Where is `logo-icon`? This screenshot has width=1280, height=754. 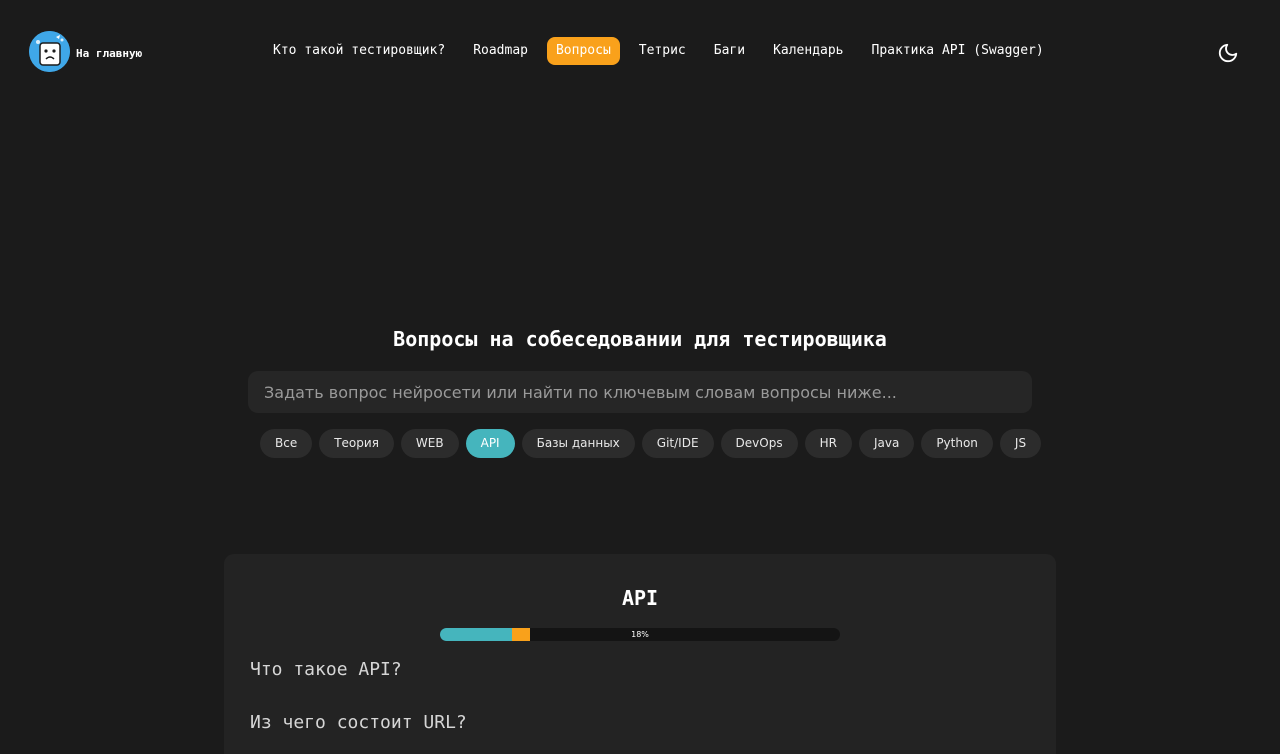 logo-icon is located at coordinates (49, 51).